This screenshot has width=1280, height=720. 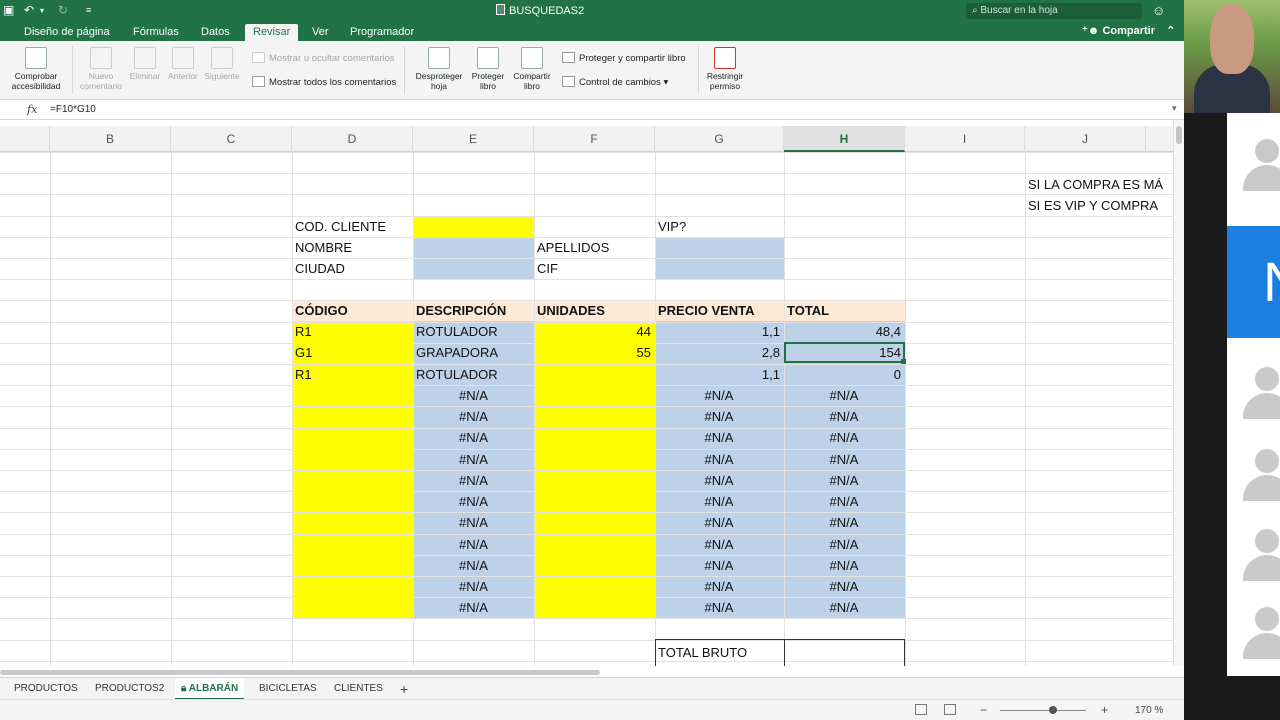 I want to click on save-icon: ▣, so click(x=8, y=10).